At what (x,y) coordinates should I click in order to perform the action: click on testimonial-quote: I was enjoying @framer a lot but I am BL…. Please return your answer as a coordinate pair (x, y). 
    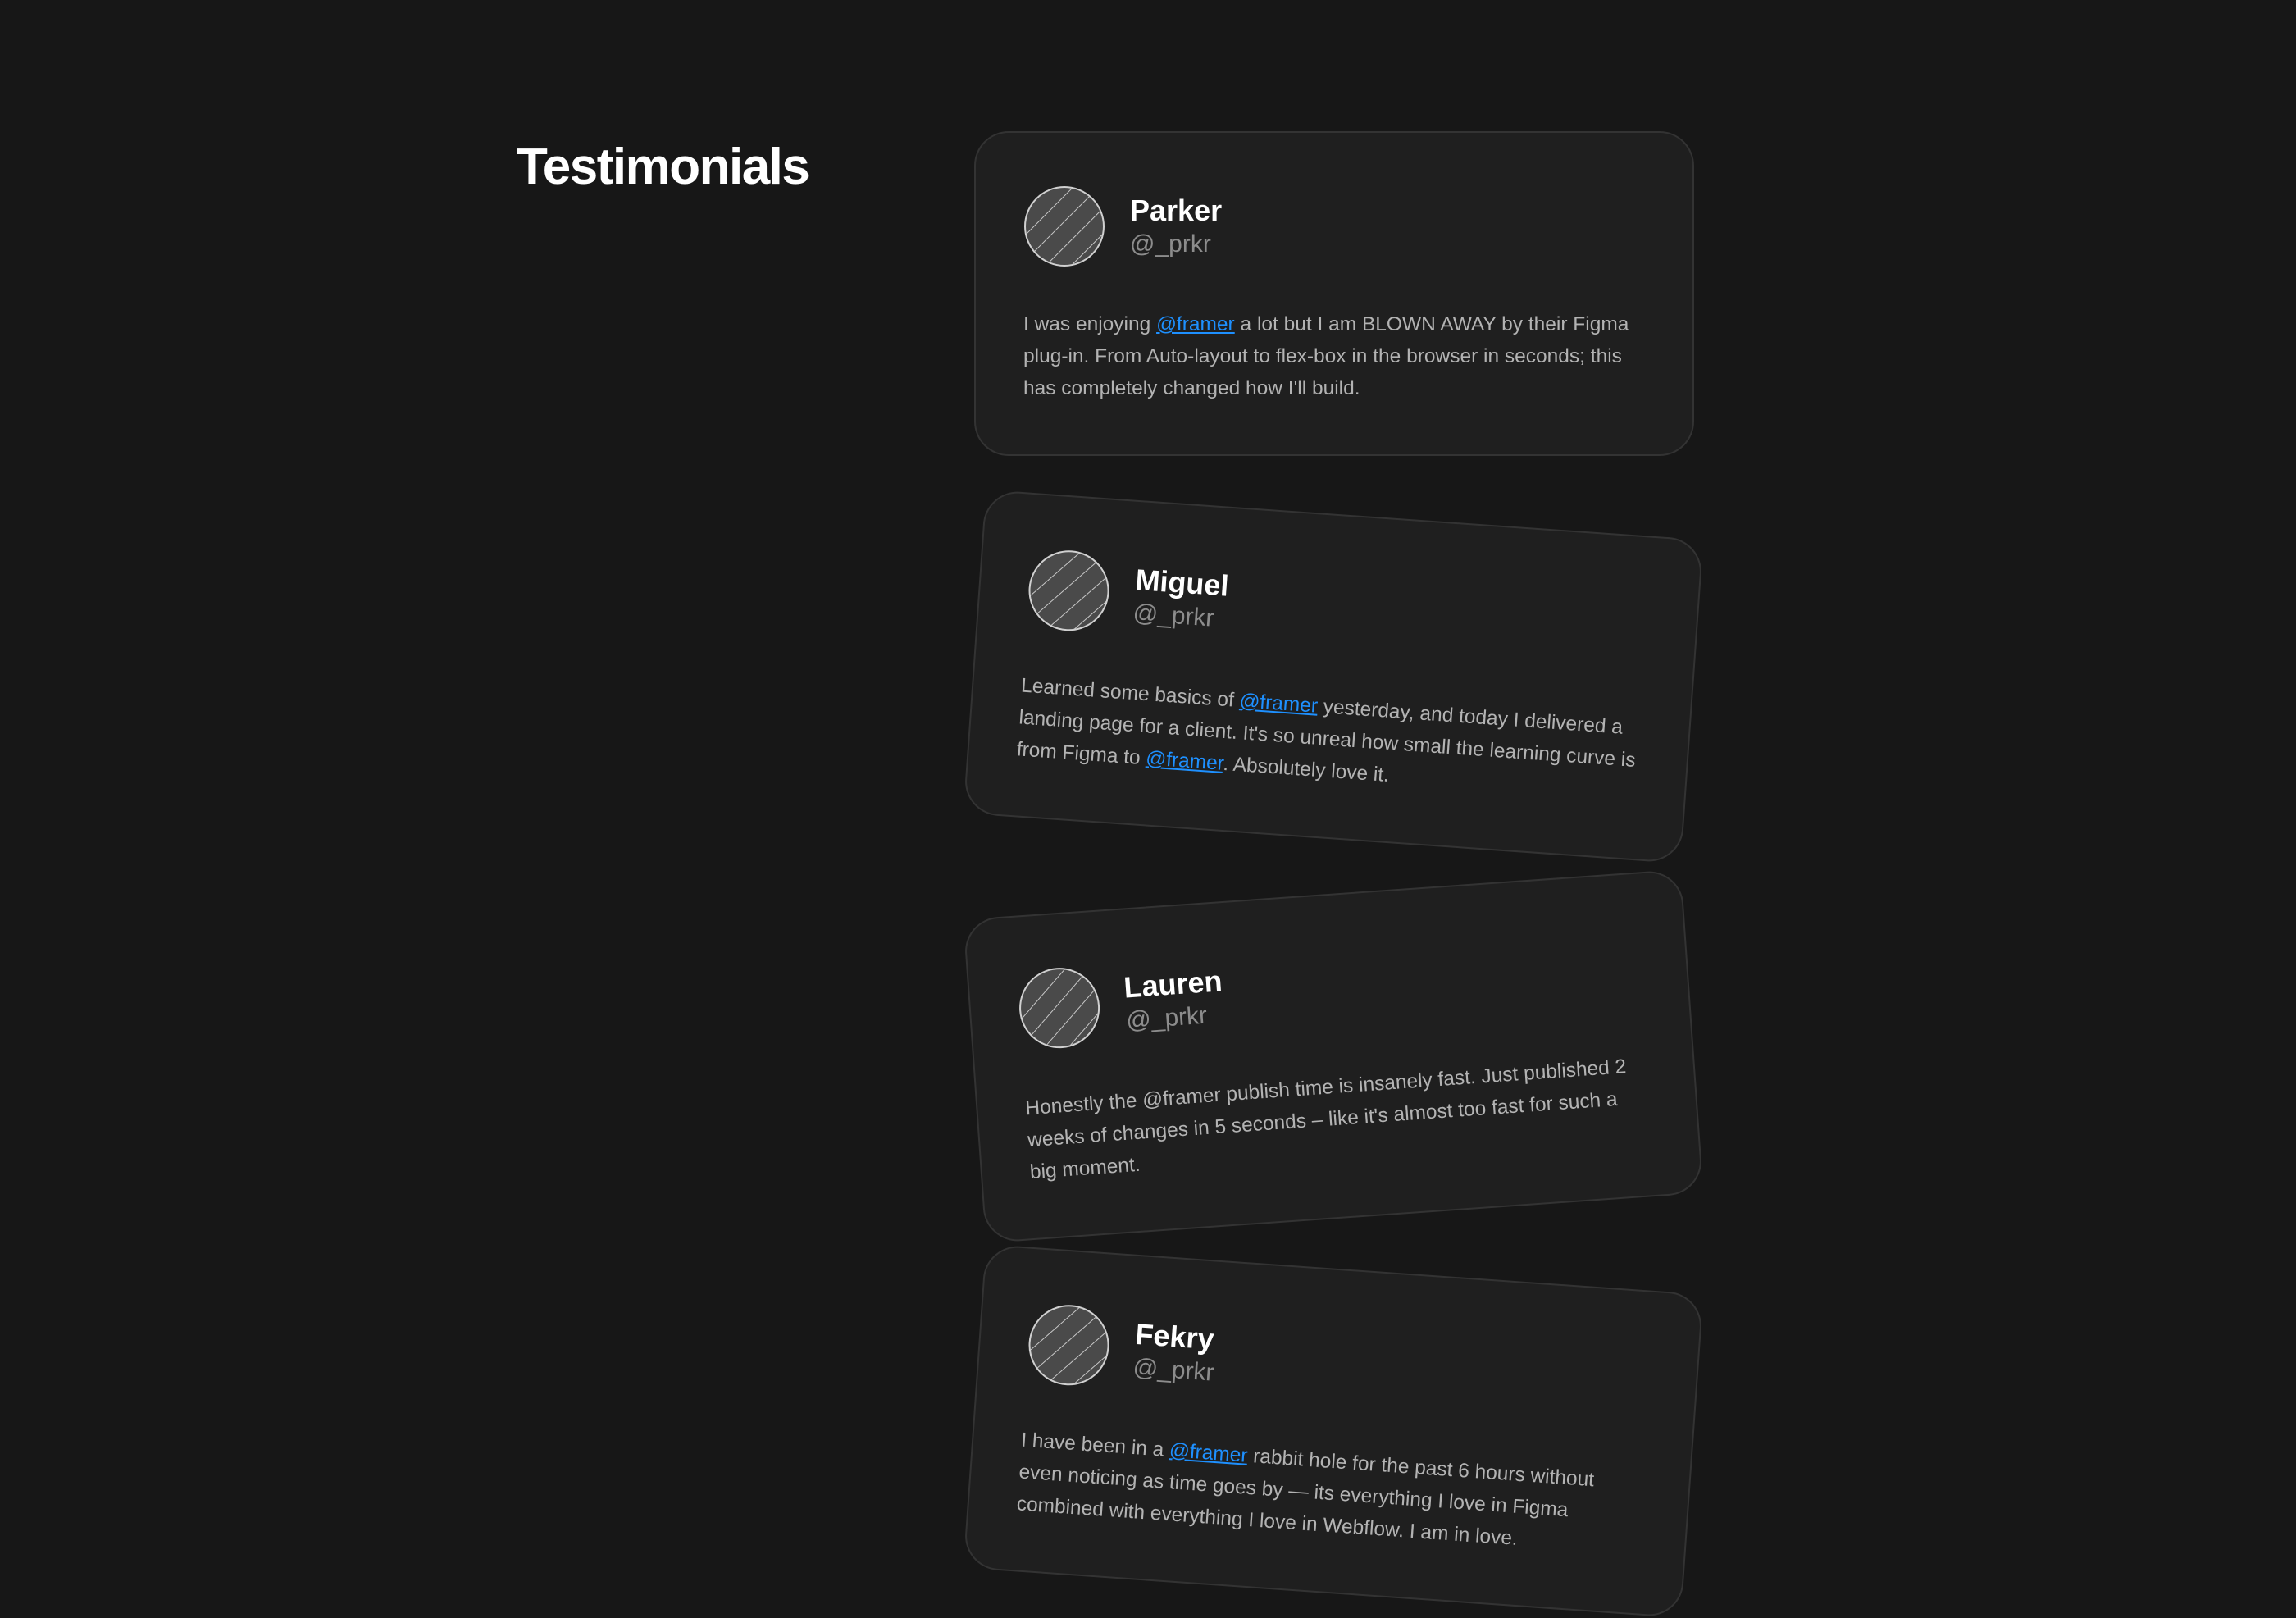
    Looking at the image, I should click on (1334, 356).